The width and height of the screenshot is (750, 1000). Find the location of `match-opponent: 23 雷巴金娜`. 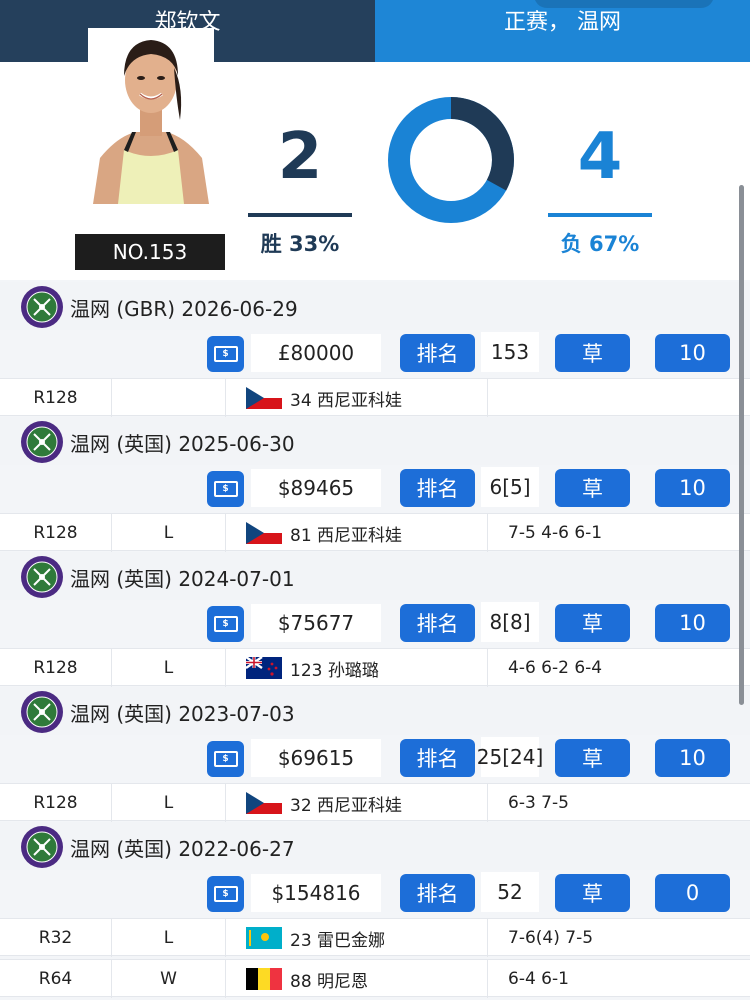

match-opponent: 23 雷巴金娜 is located at coordinates (357, 938).